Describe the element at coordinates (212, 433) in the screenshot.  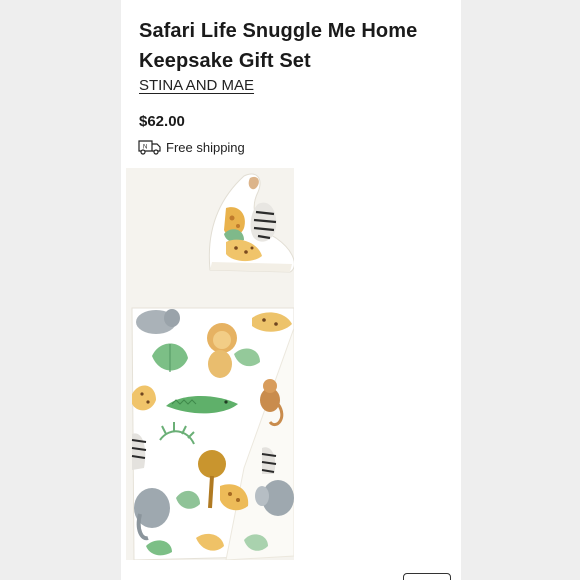
I see `swaddle-blanket` at that location.